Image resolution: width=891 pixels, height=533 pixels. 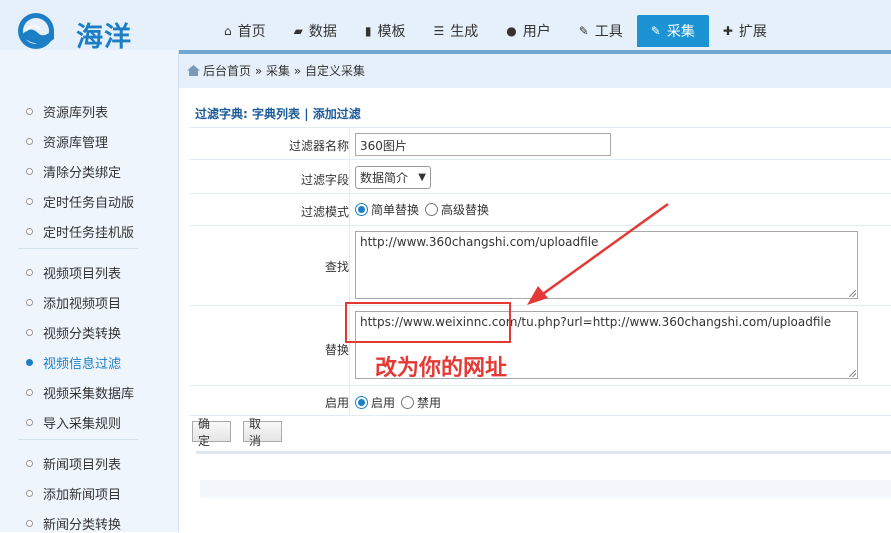 I want to click on nav-label: 模板, so click(x=391, y=32).